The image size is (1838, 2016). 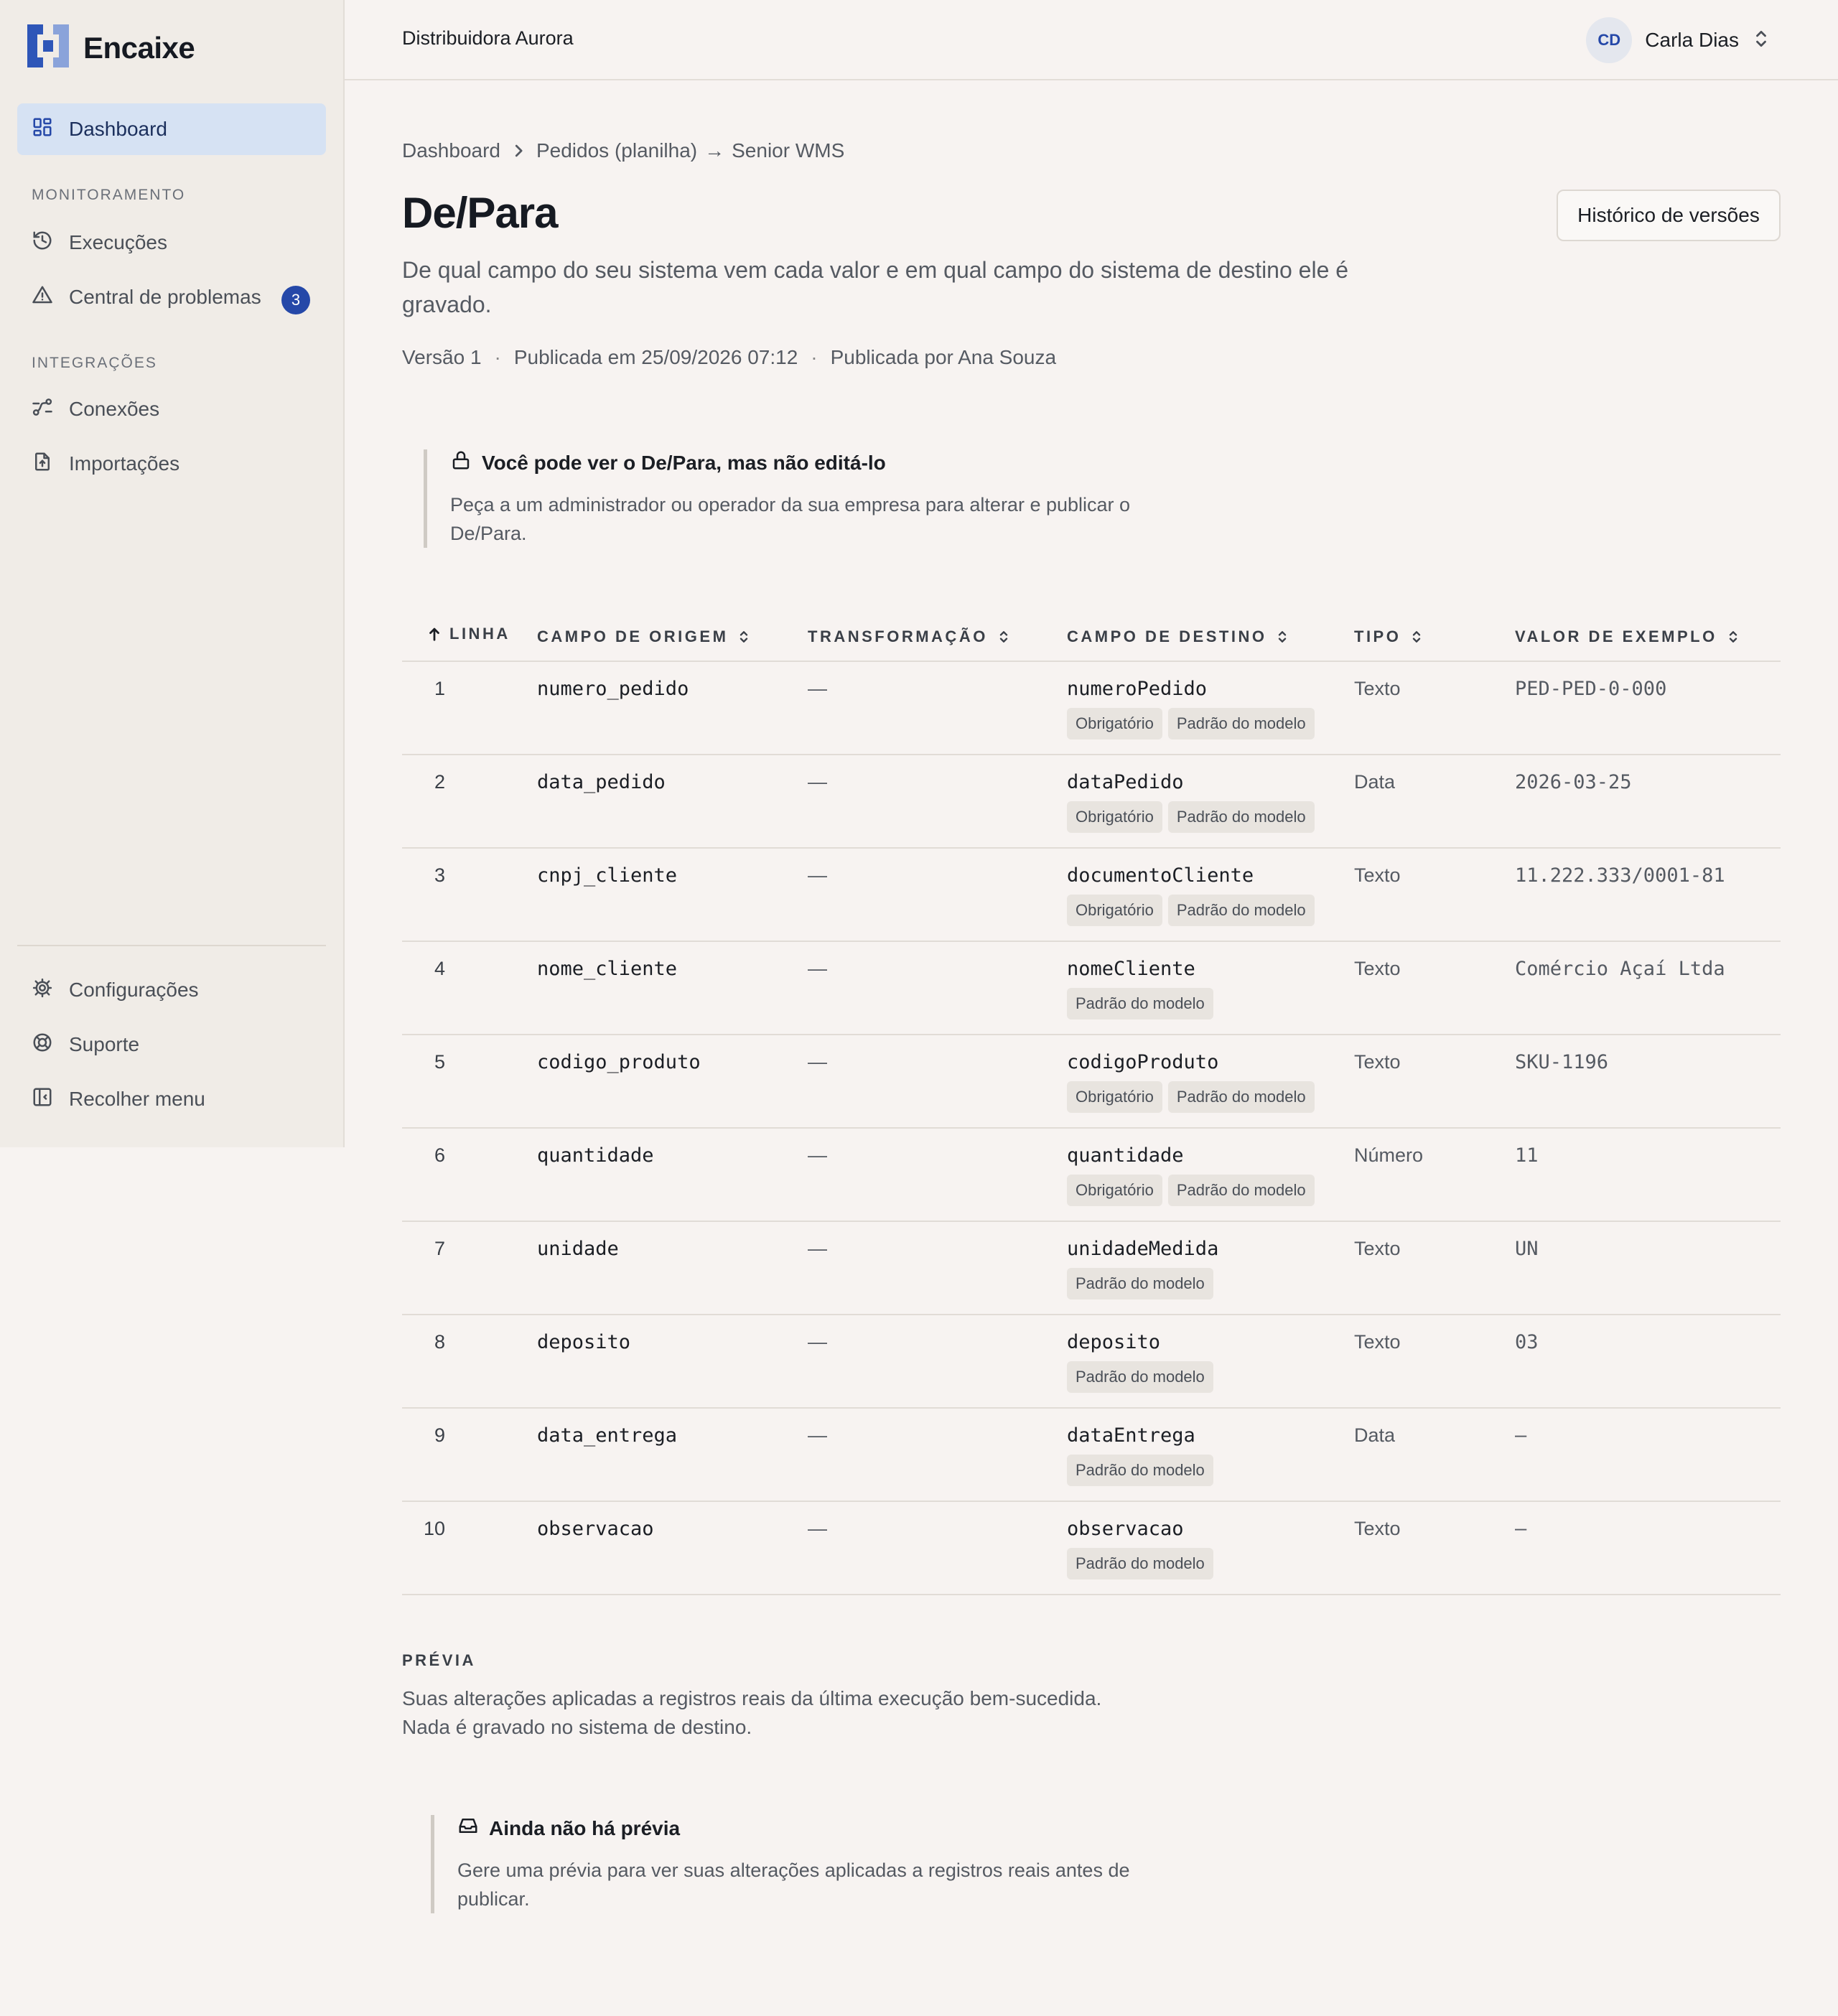 I want to click on user-menu: CD Carla Dias, so click(x=1677, y=40).